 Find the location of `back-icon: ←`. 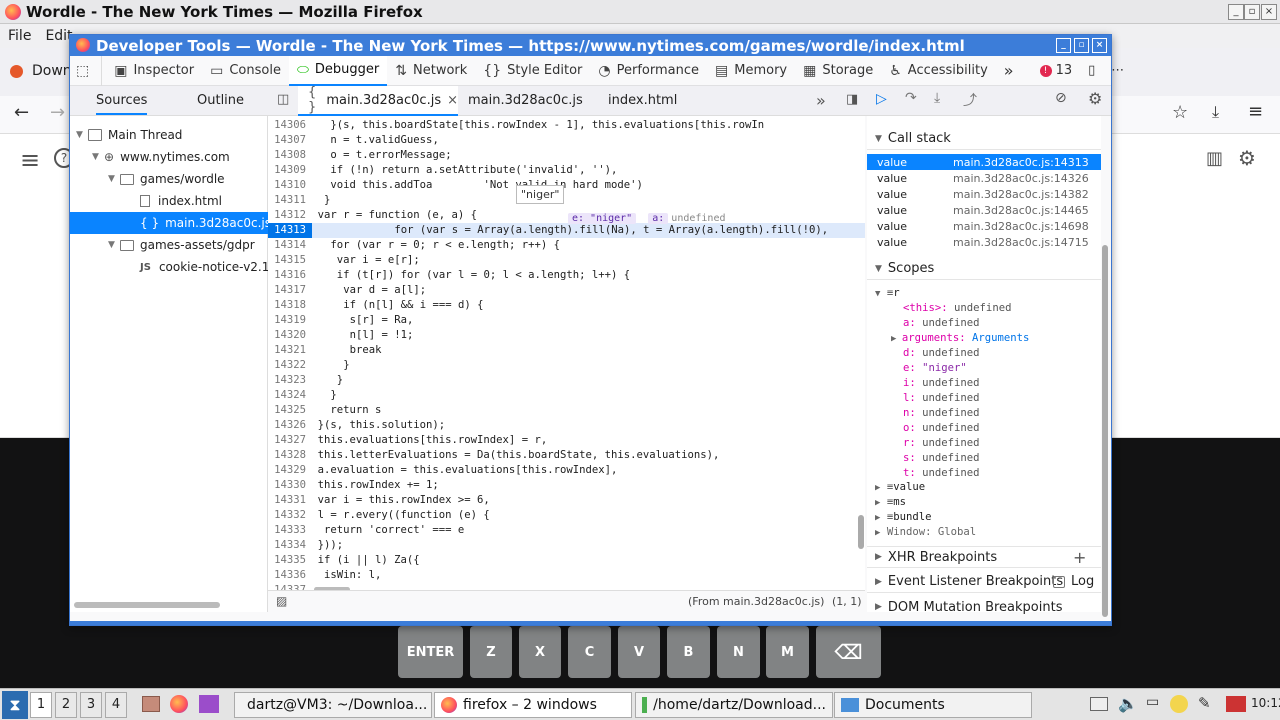

back-icon: ← is located at coordinates (21, 112).